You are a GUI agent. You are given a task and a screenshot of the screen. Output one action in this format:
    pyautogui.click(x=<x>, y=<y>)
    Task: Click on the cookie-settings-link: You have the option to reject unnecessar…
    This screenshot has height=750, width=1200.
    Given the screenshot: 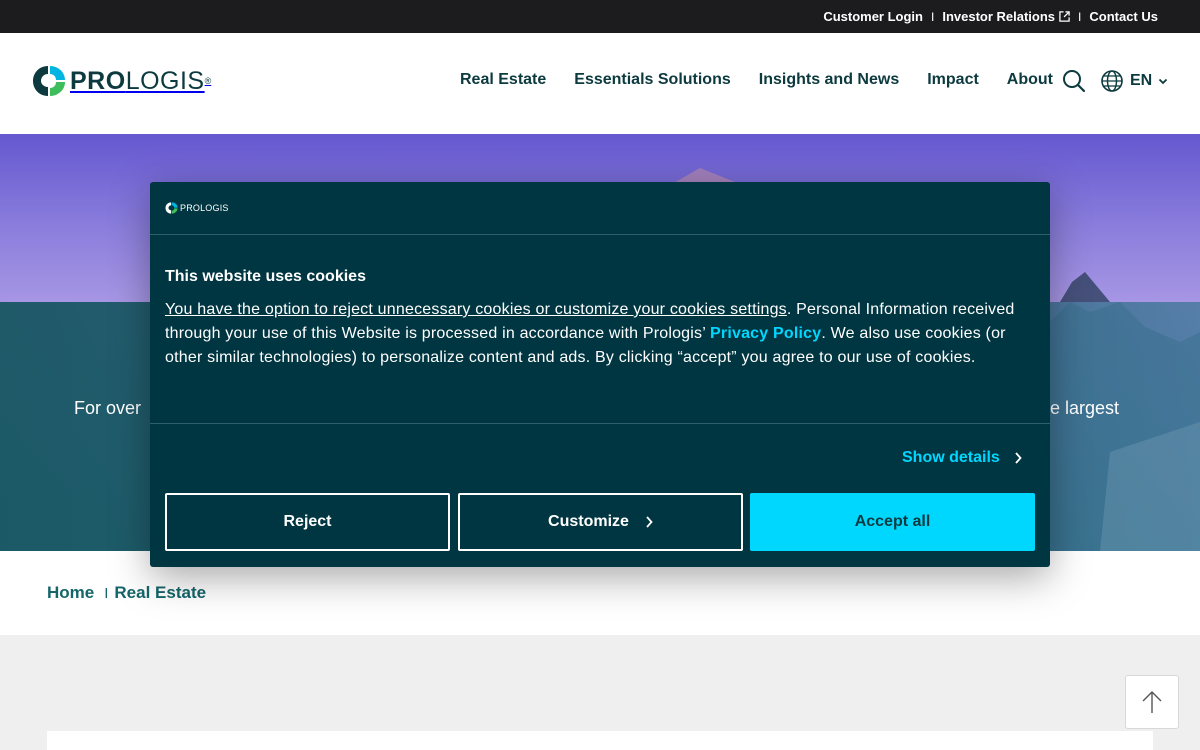 What is the action you would take?
    pyautogui.click(x=476, y=309)
    